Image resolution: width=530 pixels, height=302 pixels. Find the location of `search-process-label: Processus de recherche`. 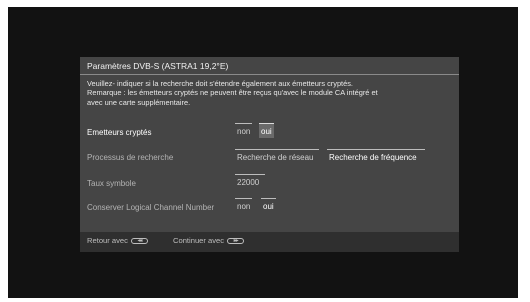

search-process-label: Processus de recherche is located at coordinates (130, 157).